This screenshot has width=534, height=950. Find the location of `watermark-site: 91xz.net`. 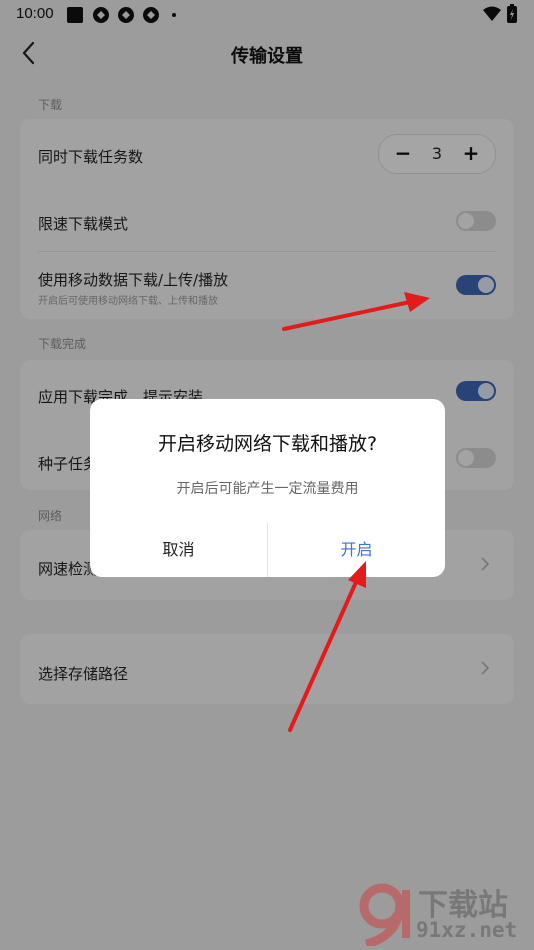

watermark-site: 91xz.net is located at coordinates (467, 930).